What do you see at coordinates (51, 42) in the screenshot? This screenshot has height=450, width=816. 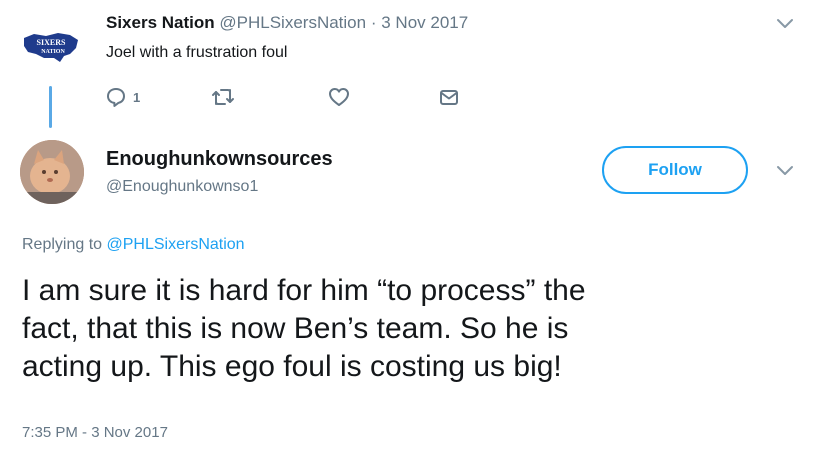 I see `logo-text-top: SIXERS` at bounding box center [51, 42].